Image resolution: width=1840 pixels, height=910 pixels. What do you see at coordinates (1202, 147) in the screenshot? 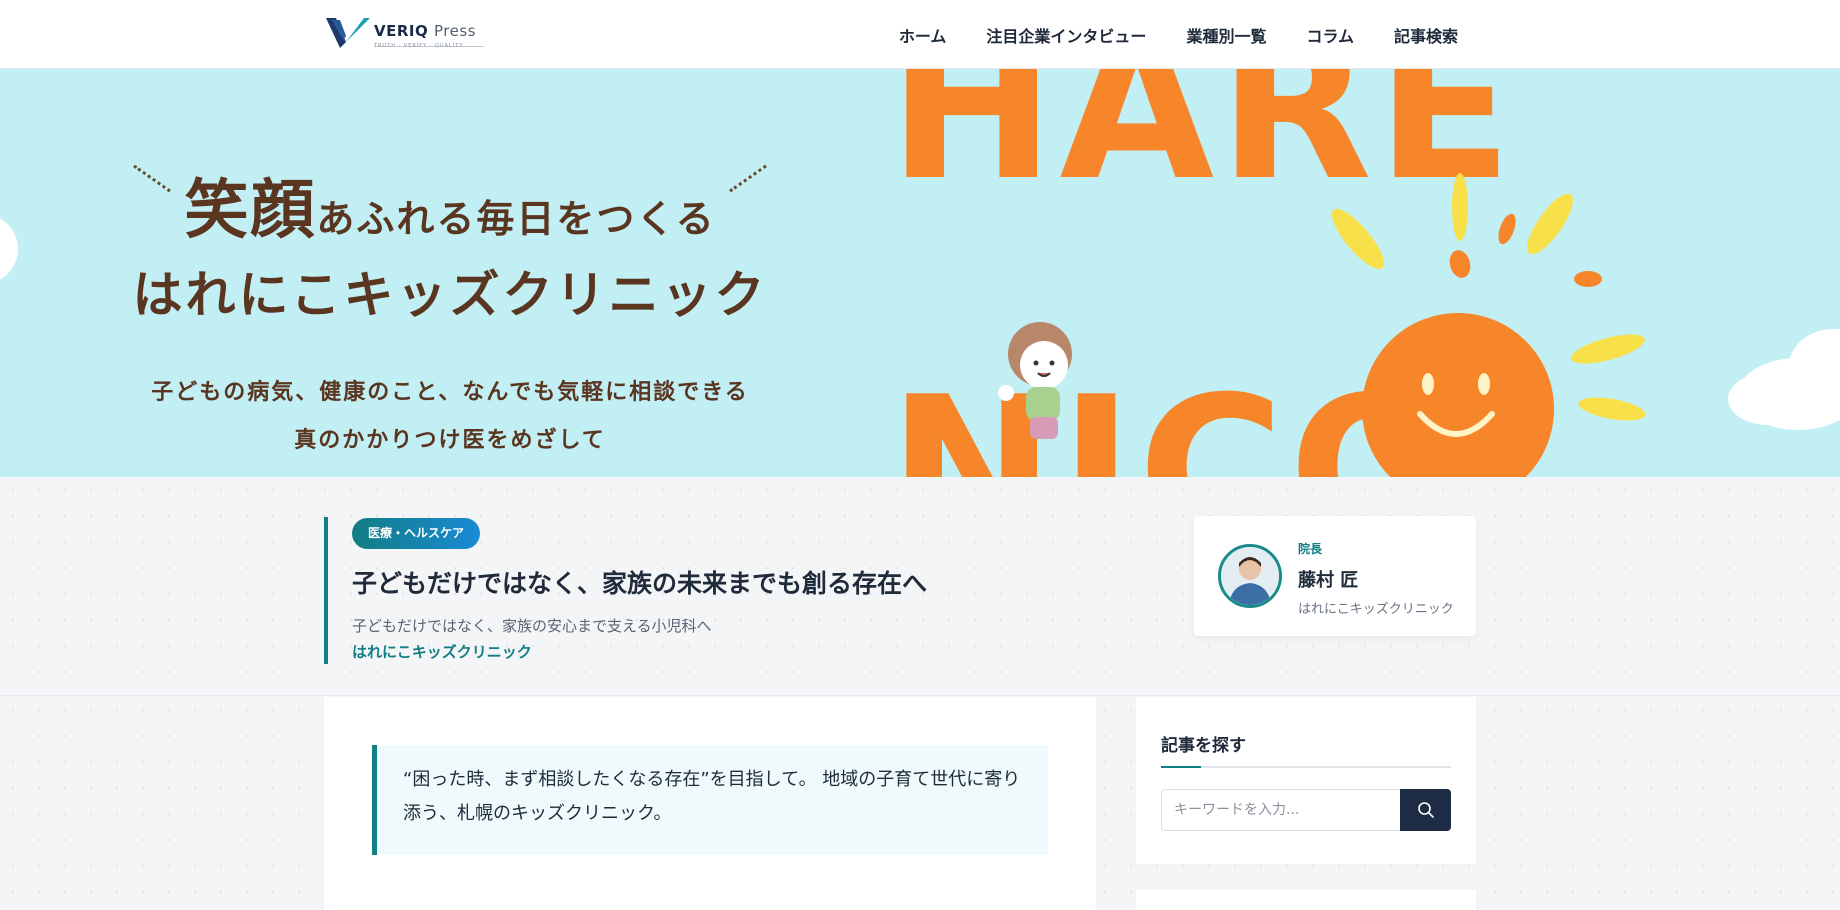
I see `hero-art-hare: HARE` at bounding box center [1202, 147].